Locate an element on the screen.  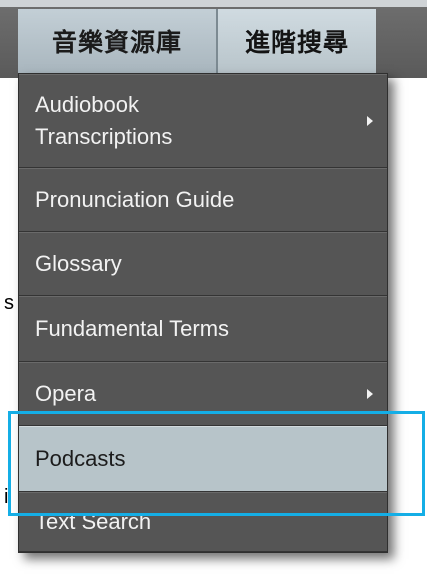
menu-item-label: Opera is located at coordinates (66, 393).